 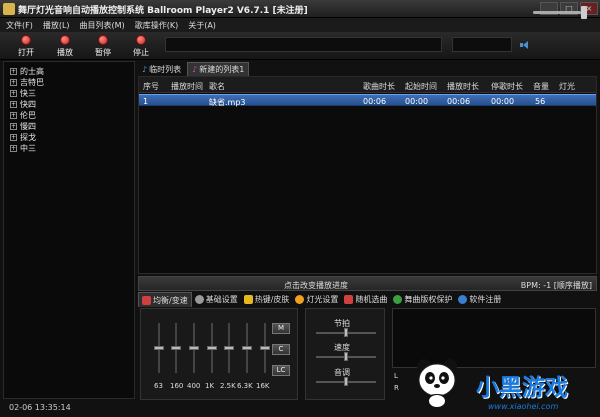 What do you see at coordinates (541, 86) in the screenshot?
I see `col-volume: 音量` at bounding box center [541, 86].